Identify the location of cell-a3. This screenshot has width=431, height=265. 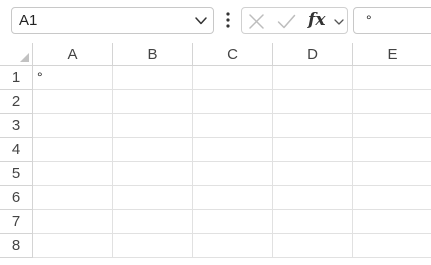
(73, 126).